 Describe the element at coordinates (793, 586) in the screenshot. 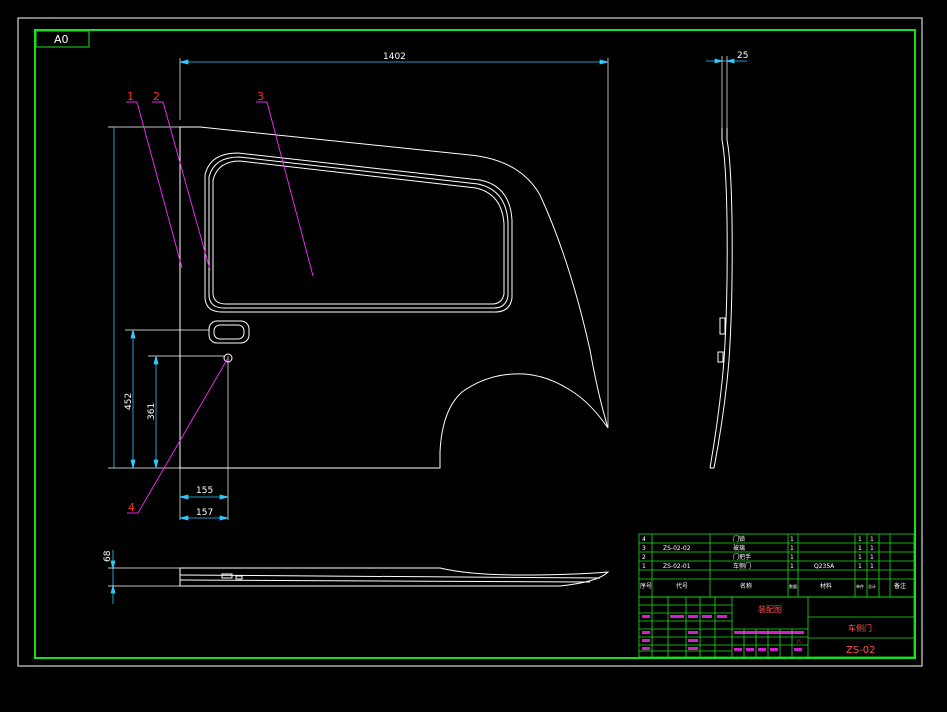

I see `svg-text: 数量` at that location.